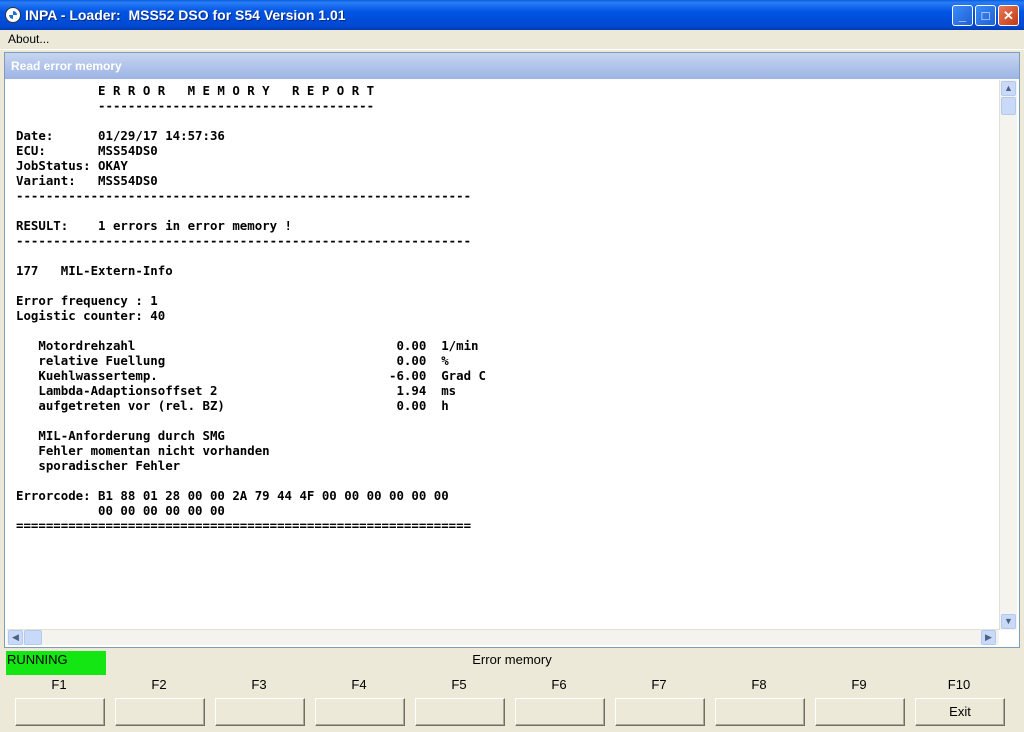 The height and width of the screenshot is (732, 1024). Describe the element at coordinates (15, 637) in the screenshot. I see `left-arrow-icon: ◀` at that location.